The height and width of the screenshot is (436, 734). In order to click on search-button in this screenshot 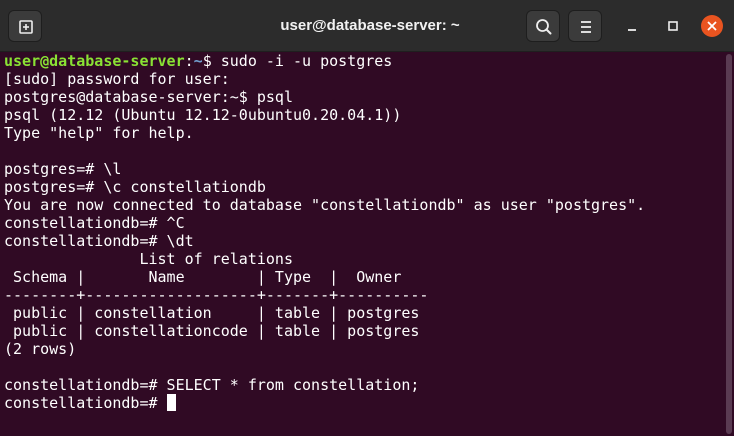, I will do `click(543, 26)`.